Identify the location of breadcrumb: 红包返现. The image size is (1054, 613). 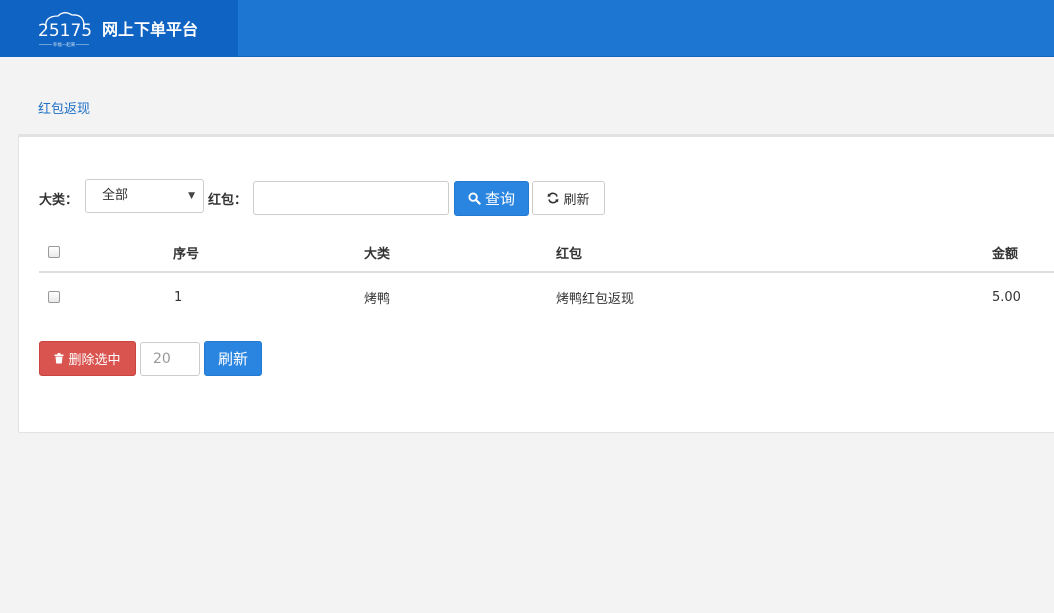
(64, 107).